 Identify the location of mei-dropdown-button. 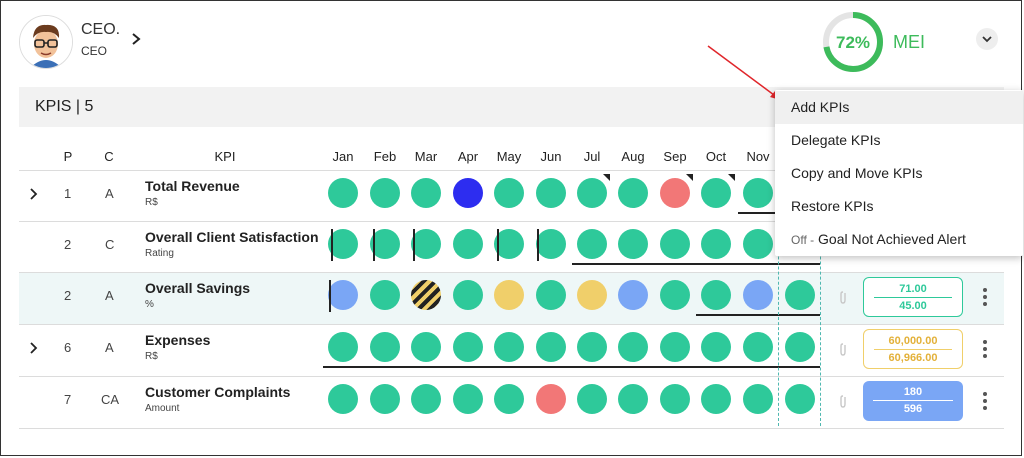
(987, 39).